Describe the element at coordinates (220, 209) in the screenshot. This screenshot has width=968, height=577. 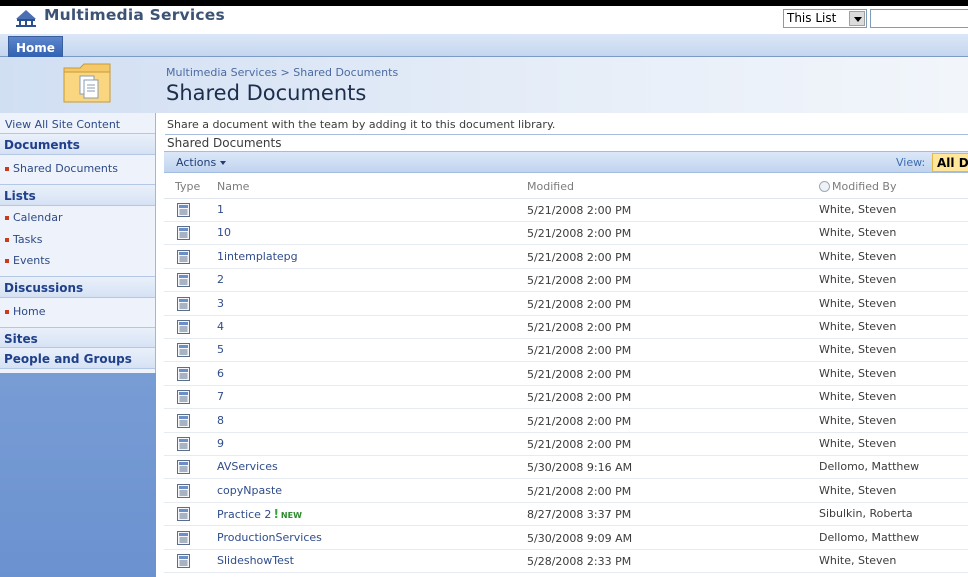
I see `document-name-link: 1` at that location.